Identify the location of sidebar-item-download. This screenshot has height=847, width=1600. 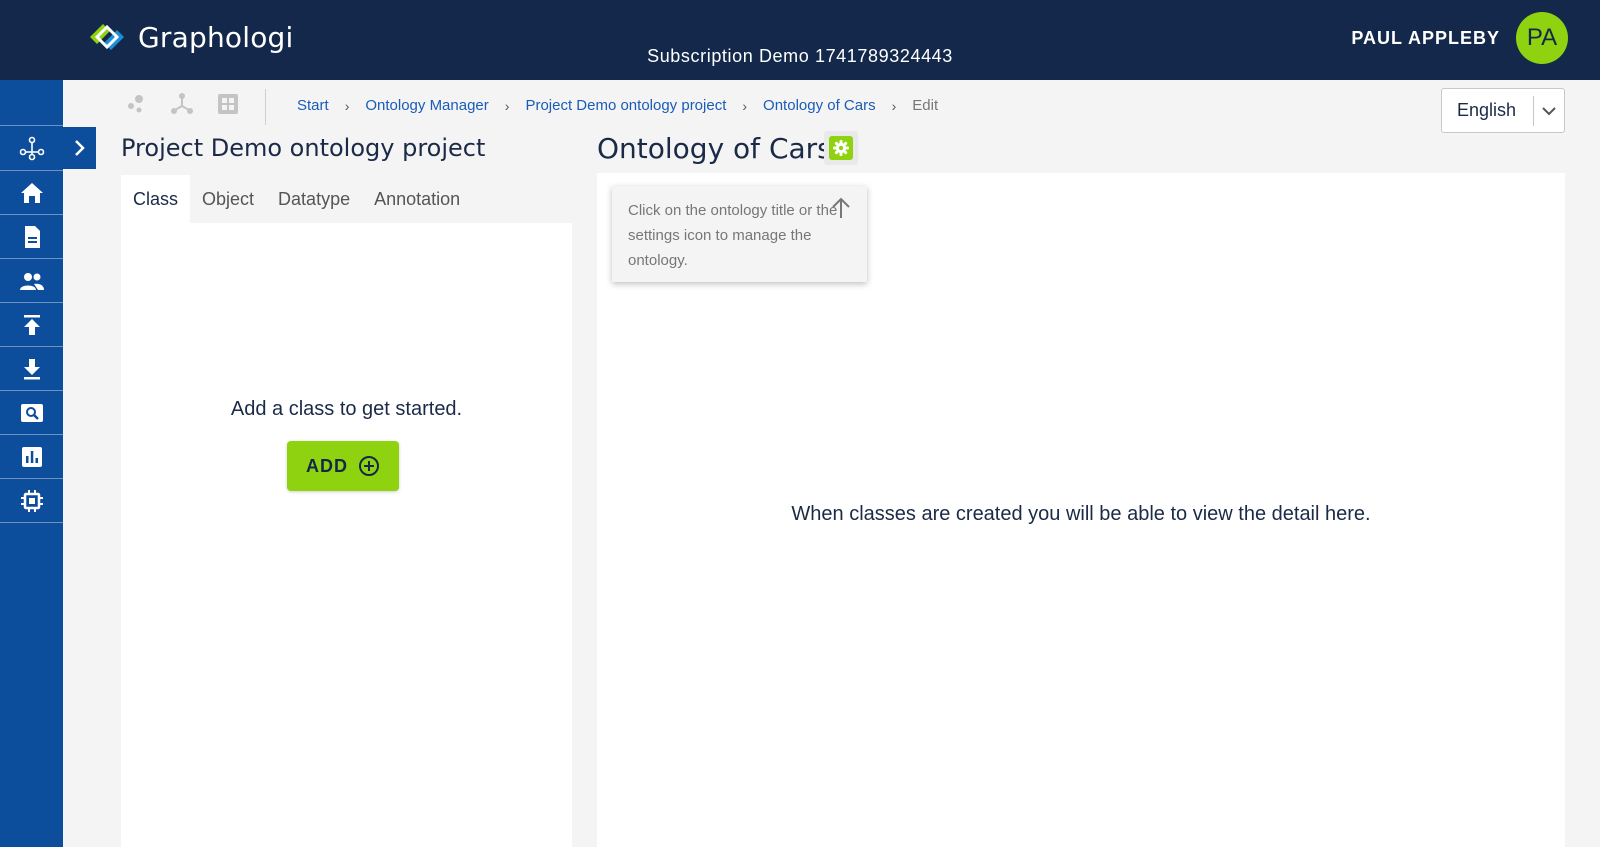
(31, 368).